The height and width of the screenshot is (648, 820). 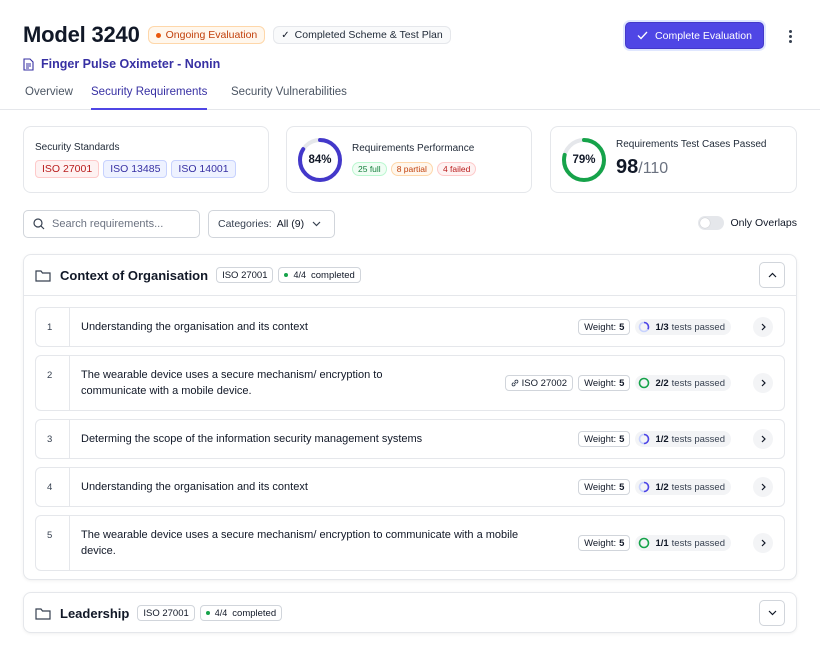 What do you see at coordinates (644, 383) in the screenshot?
I see `row-meta: ISO 27002 Weight: 5 2/2 tests passed` at bounding box center [644, 383].